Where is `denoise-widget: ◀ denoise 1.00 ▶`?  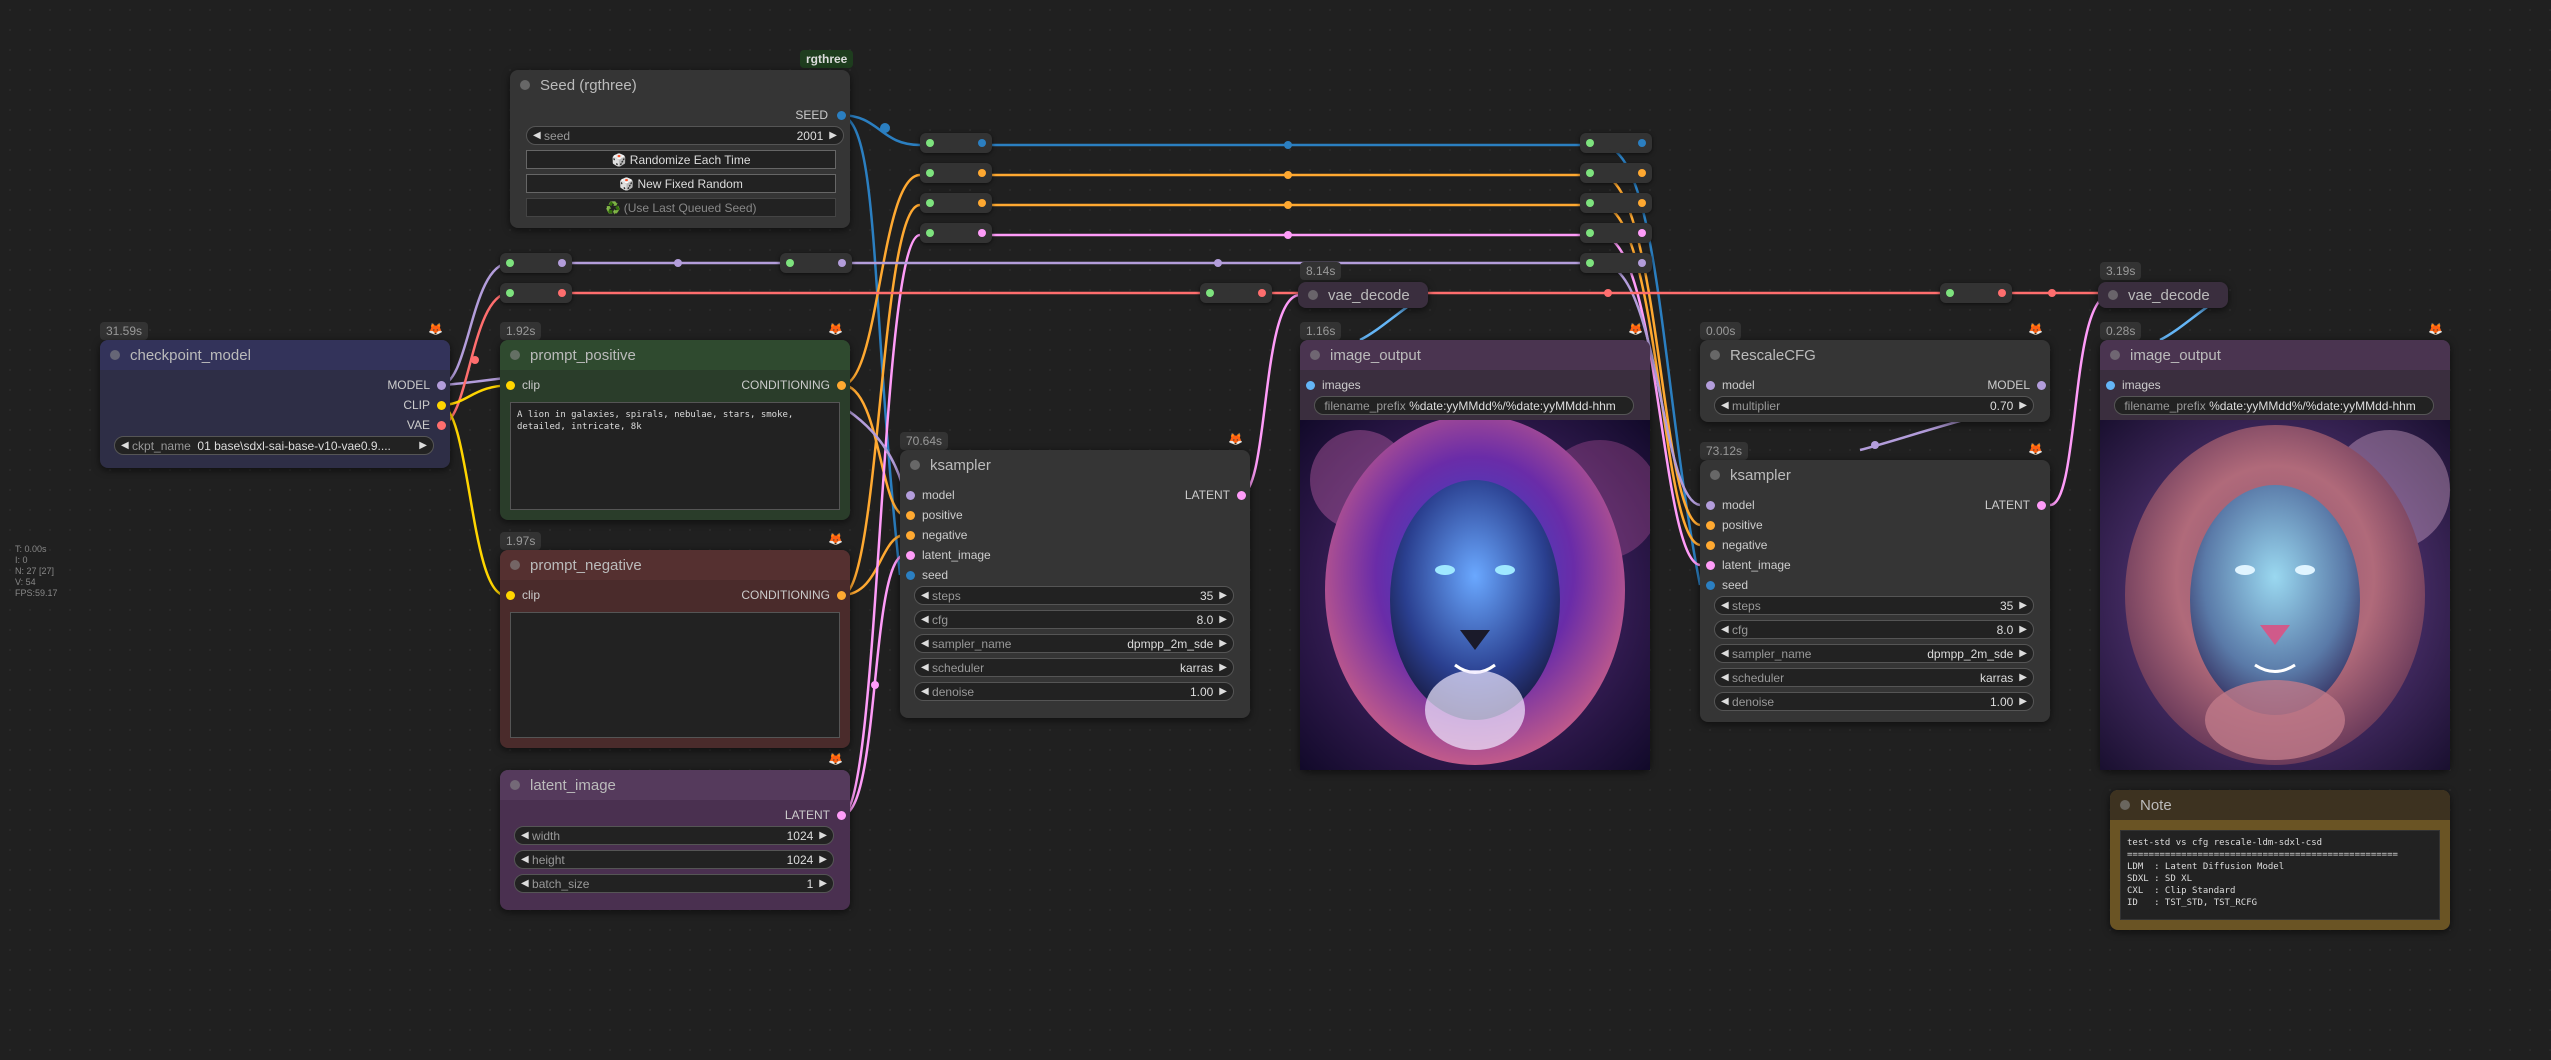
denoise-widget: ◀ denoise 1.00 ▶ is located at coordinates (1074, 691).